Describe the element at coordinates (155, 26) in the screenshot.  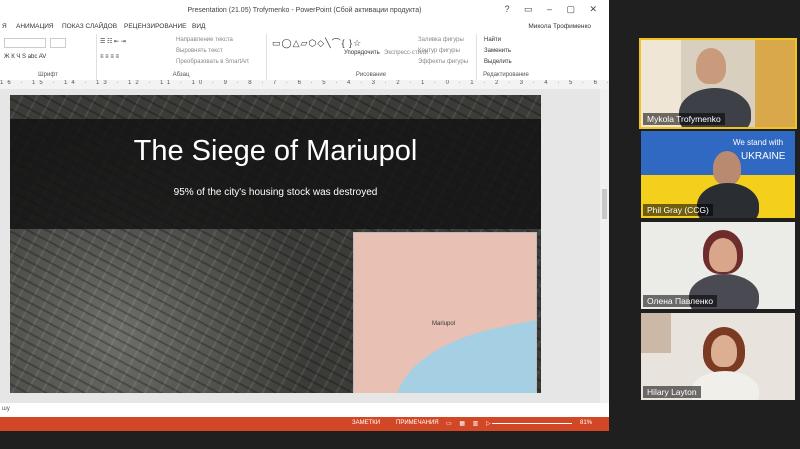
I see `tab-review: РЕЦЕНЗИРОВАНИЕ` at that location.